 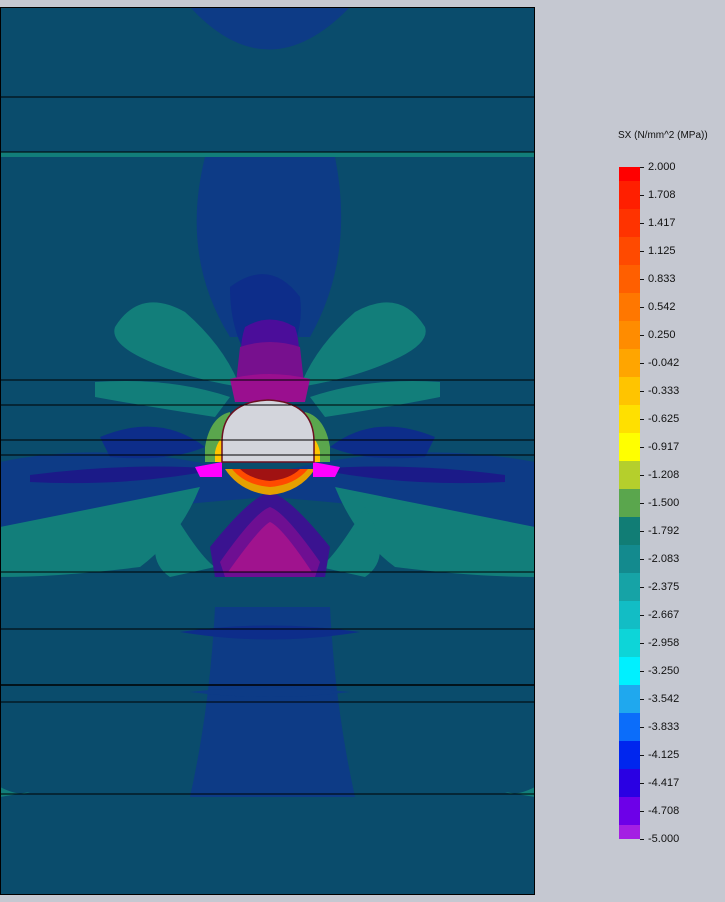 I want to click on legend-tick-label: -4.125, so click(x=664, y=755).